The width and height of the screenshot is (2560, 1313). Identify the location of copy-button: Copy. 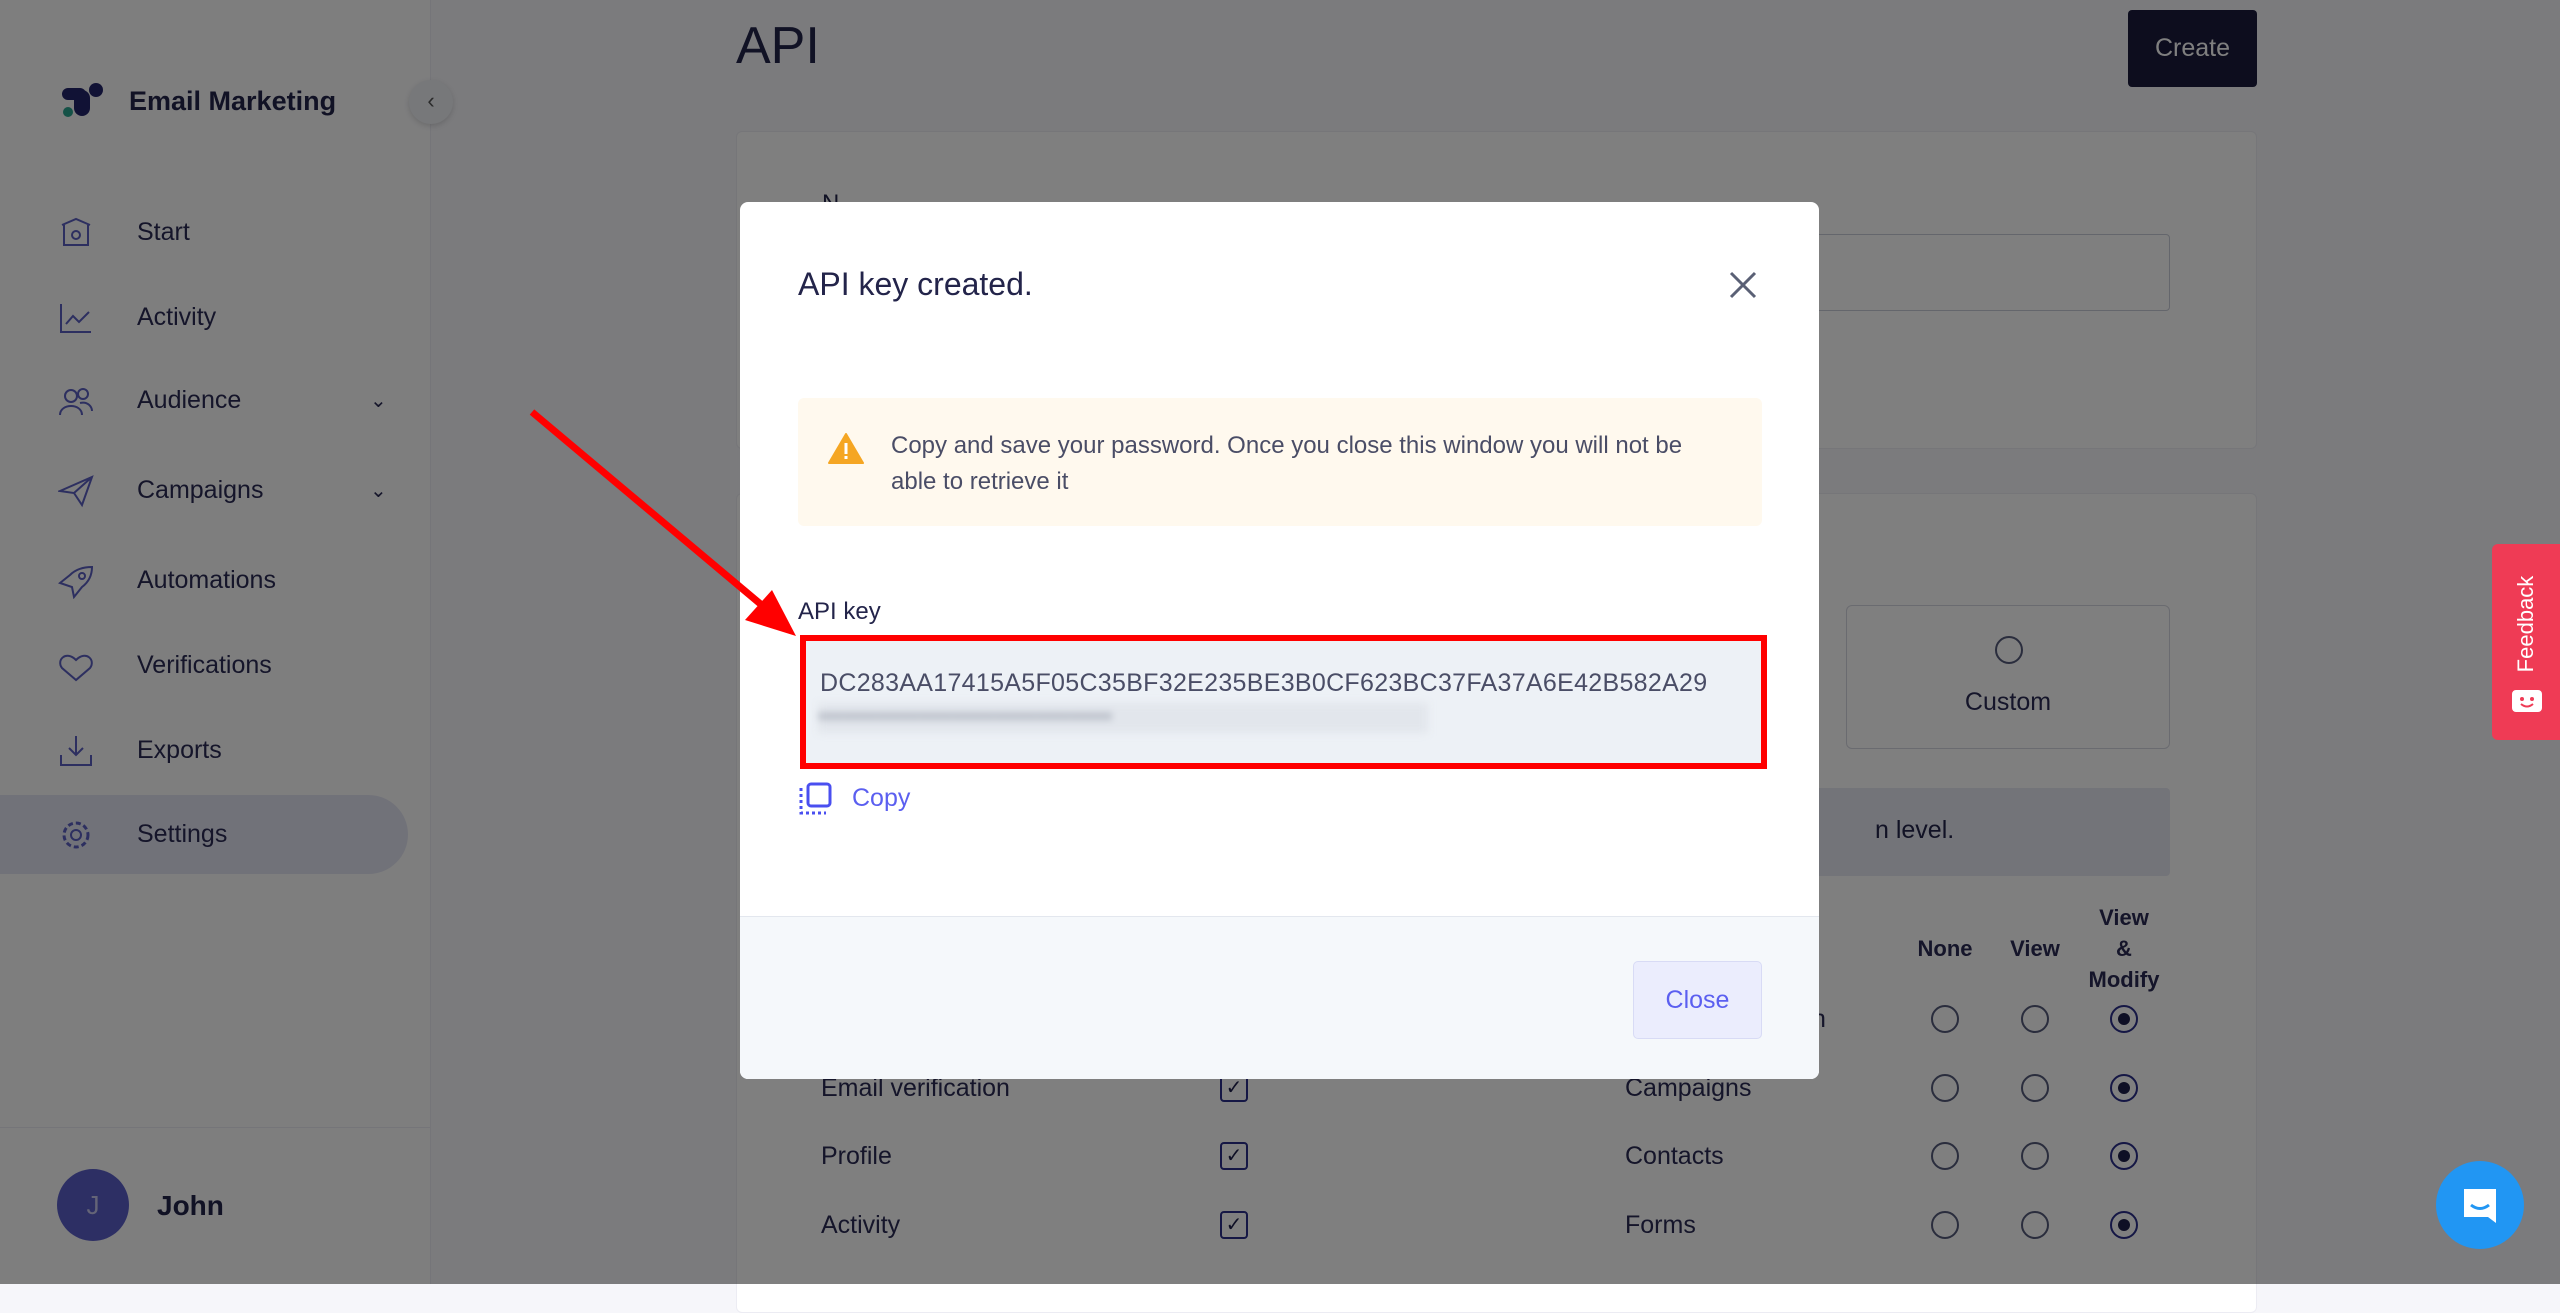
(854, 798).